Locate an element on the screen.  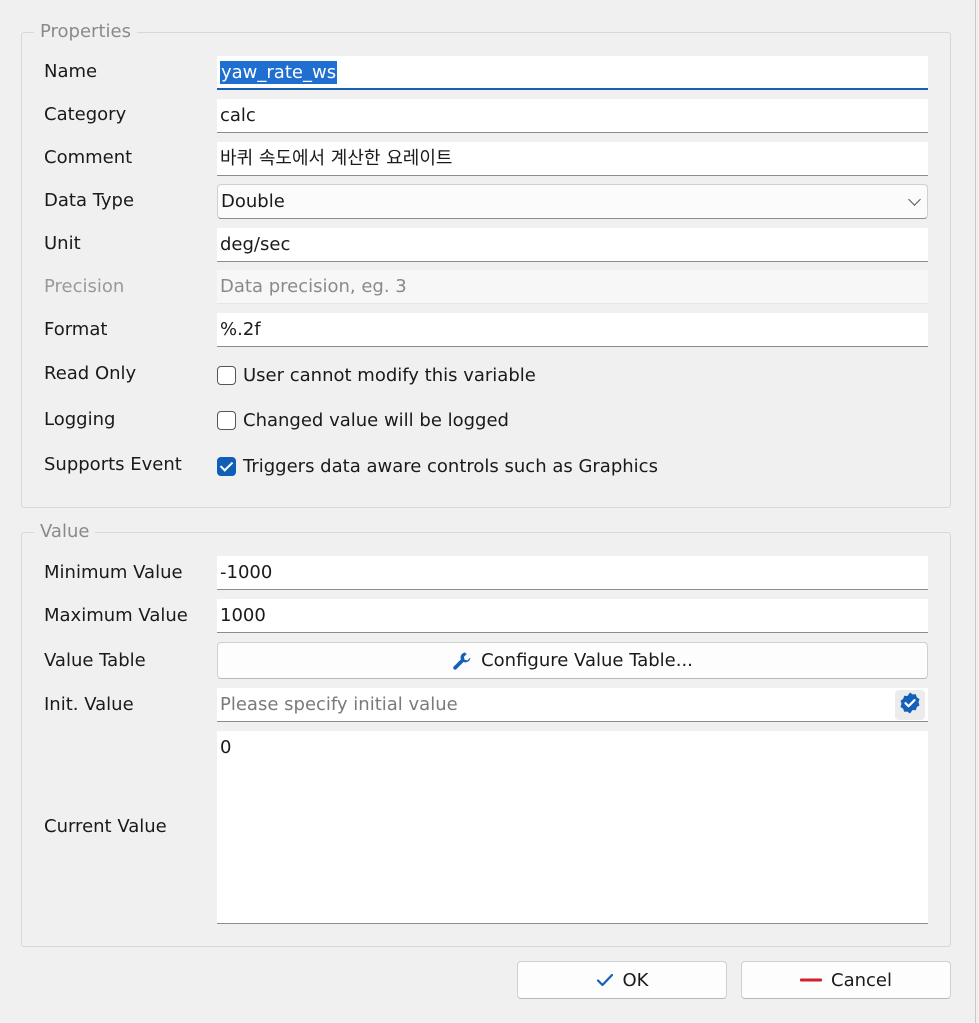
chevron-down-icon is located at coordinates (914, 199).